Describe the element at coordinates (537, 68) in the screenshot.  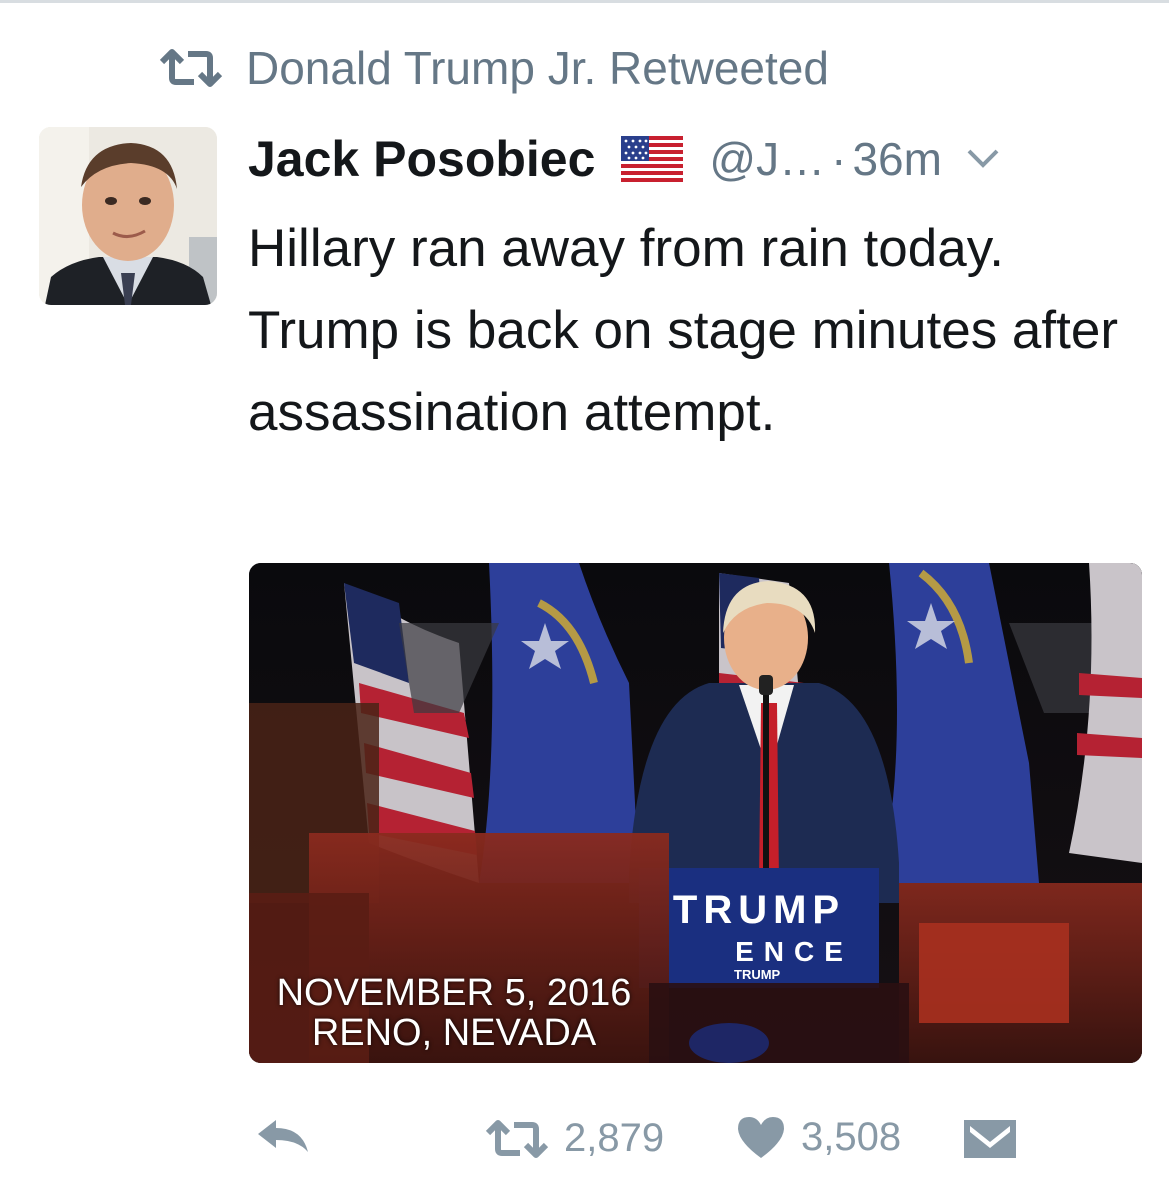
I see `retweet-context-label: Donald Trump Jr. Retweeted` at that location.